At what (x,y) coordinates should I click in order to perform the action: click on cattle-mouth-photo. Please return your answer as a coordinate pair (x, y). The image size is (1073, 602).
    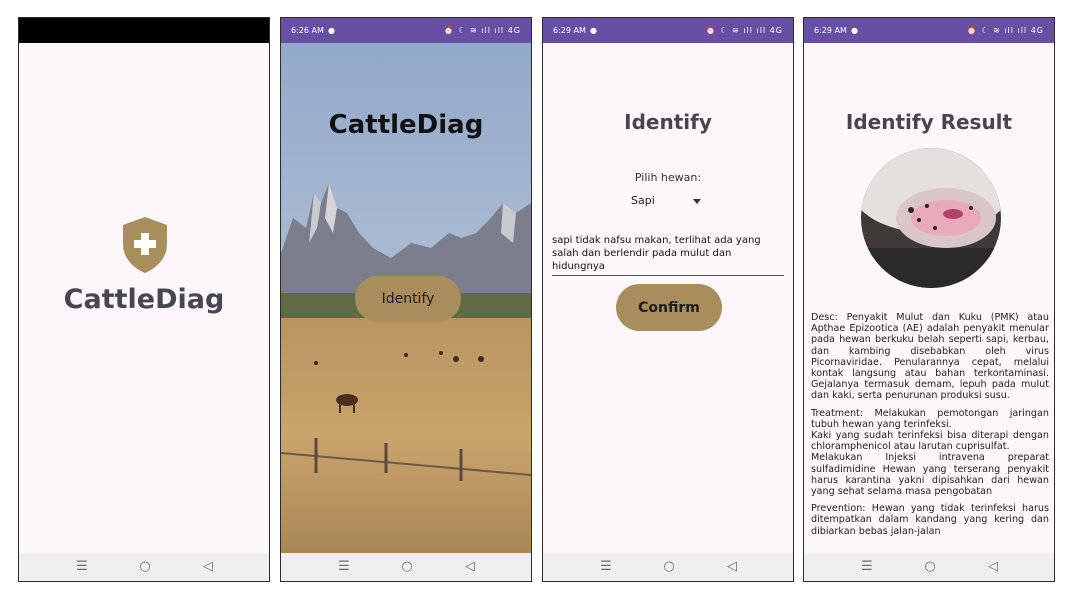
    Looking at the image, I should click on (931, 218).